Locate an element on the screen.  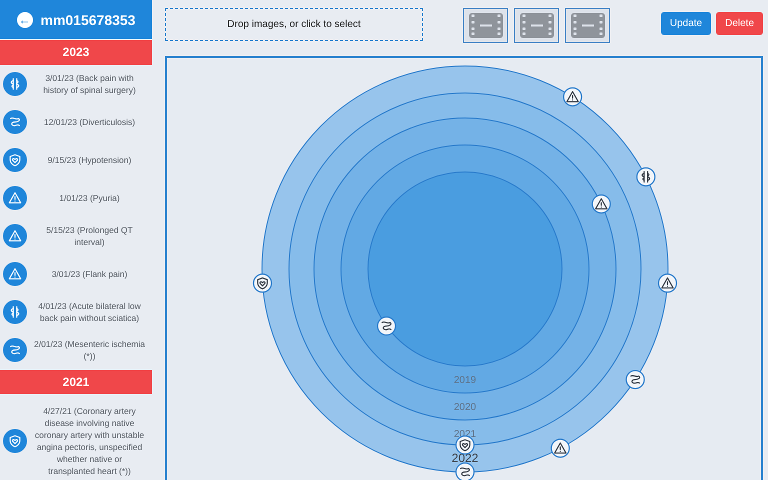
diagnosis-item: 4/27/21 (Coronary artery disease involving native coronary artery with unstable angina pectoris, unspecified whether native or transplanted heart (*)) is located at coordinates (76, 441).